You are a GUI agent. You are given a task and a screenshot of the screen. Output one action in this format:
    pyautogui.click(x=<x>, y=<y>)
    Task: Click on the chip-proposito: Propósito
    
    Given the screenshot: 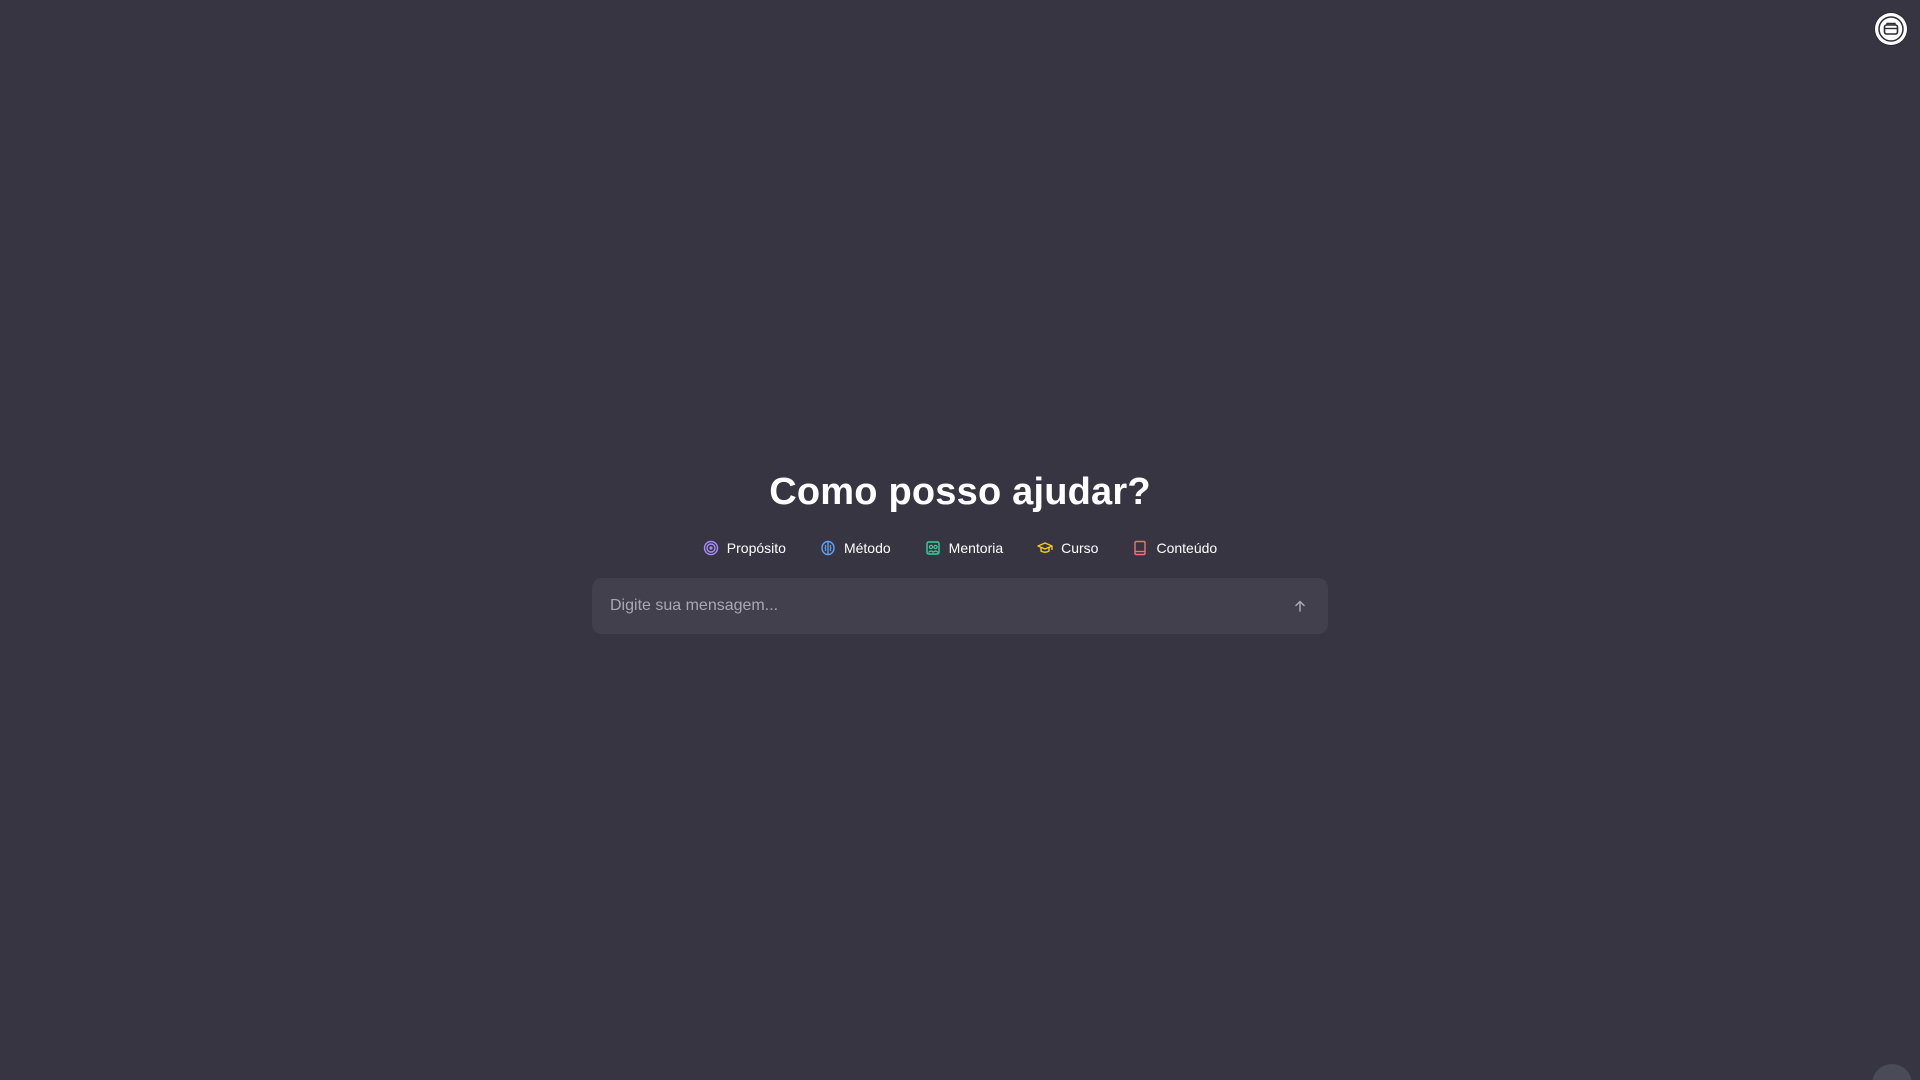 What is the action you would take?
    pyautogui.click(x=744, y=548)
    